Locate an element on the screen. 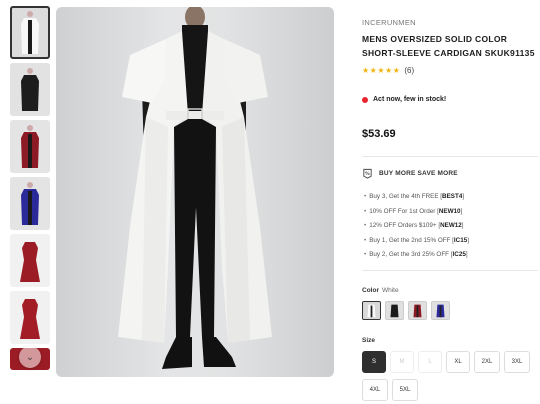 Image resolution: width=540 pixels, height=404 pixels. thumbnail-black is located at coordinates (30, 89).